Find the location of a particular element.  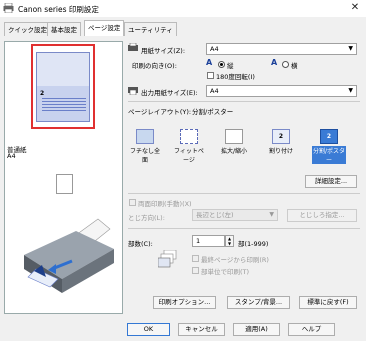

cancel-button: キャンセル is located at coordinates (201, 329).